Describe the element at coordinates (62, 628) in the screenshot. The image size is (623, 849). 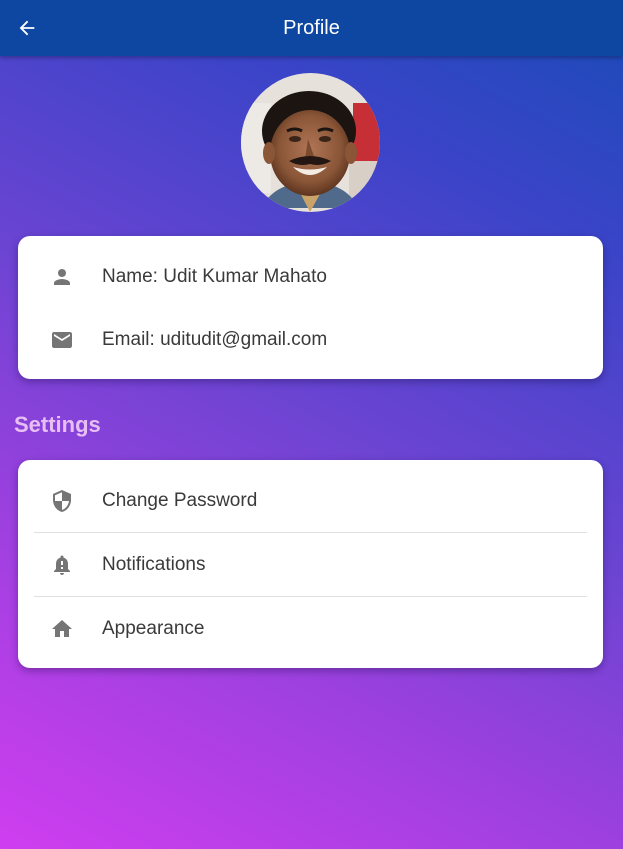
I see `home-icon` at that location.